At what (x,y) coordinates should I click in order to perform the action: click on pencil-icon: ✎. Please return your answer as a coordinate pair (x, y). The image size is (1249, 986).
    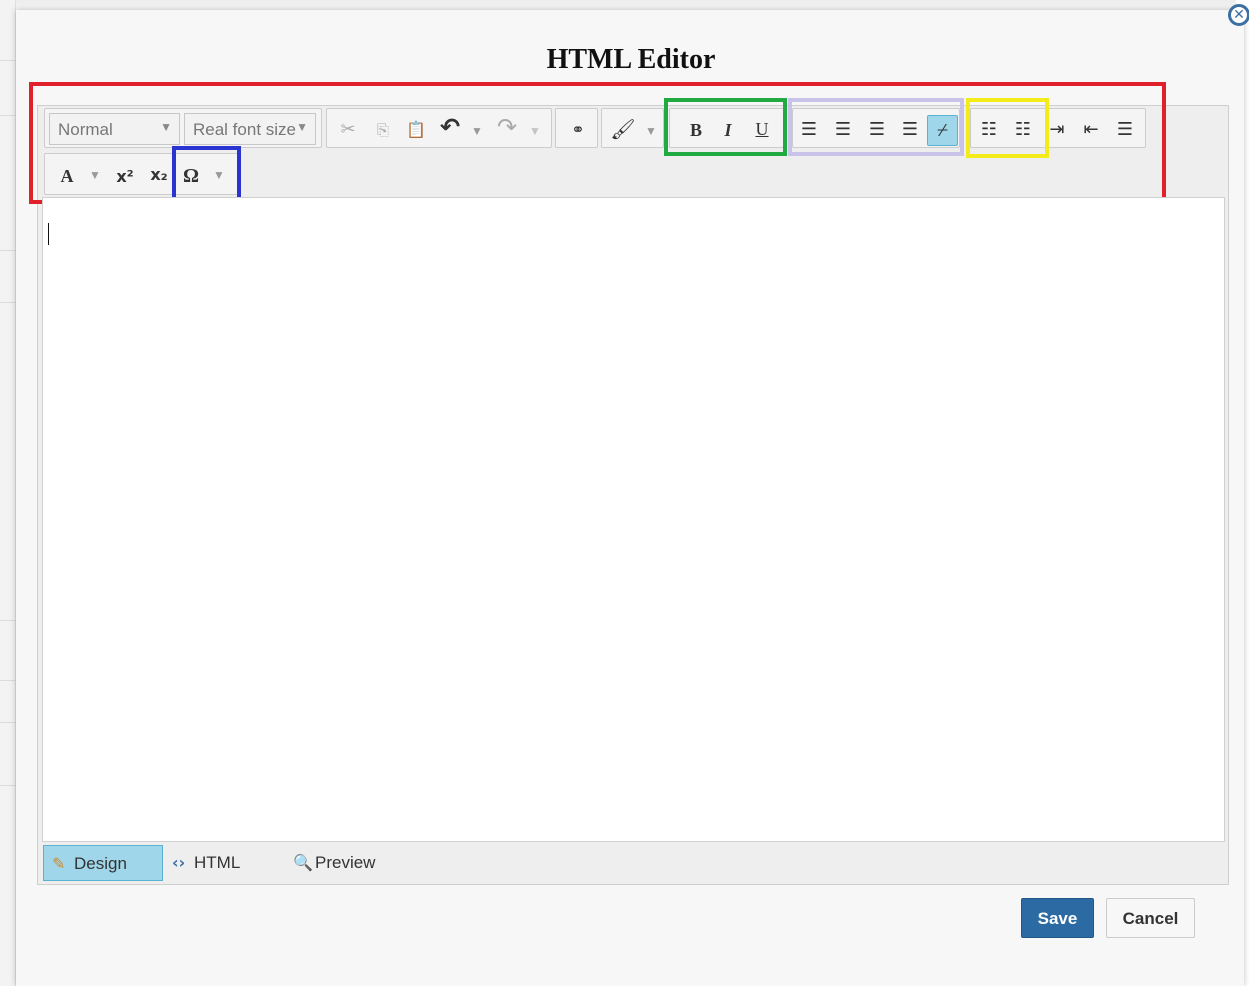
    Looking at the image, I should click on (59, 863).